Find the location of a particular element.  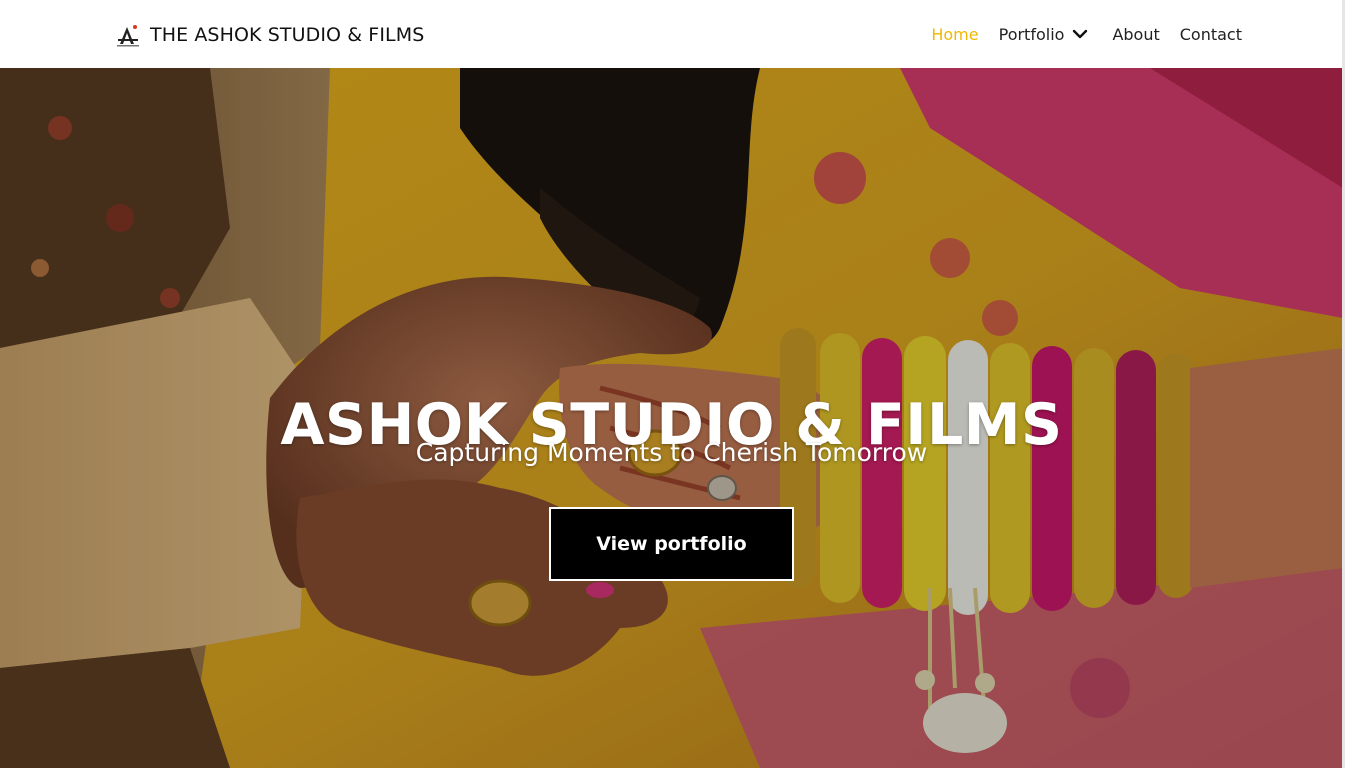

brand-link: THE ASHOK STUDIO & FILMS is located at coordinates (269, 35).